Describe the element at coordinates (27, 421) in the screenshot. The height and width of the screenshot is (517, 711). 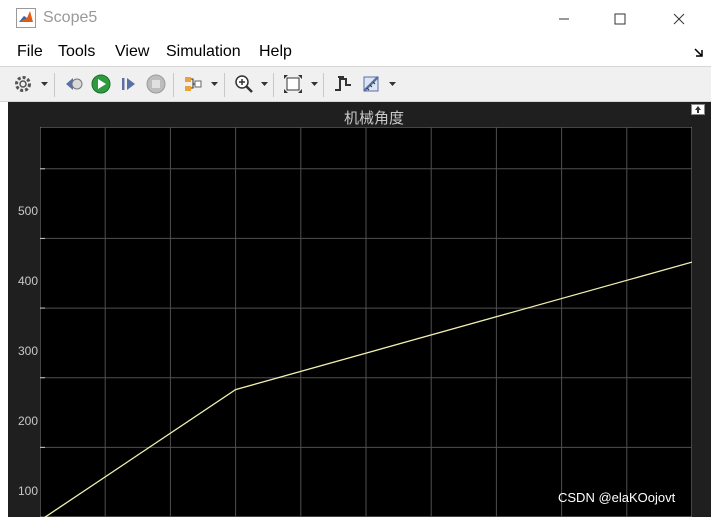
I see `y-tick-label: 200` at that location.